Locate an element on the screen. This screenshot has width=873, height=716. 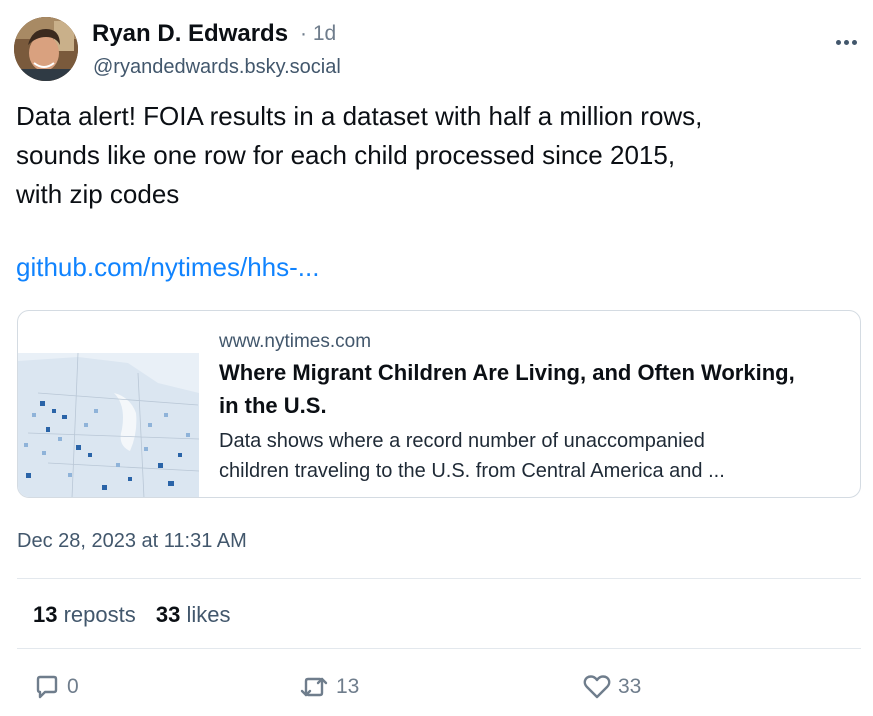
heart-icon is located at coordinates (597, 687).